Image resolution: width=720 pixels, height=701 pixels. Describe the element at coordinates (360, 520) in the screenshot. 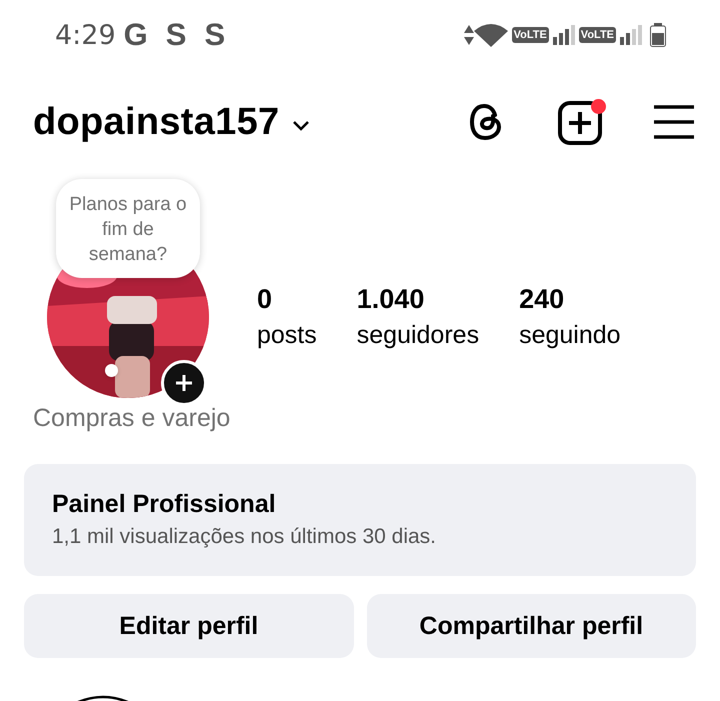

I see `dashboard-card: Painel Profissional 1,1 mil visualizações nos últimos 30 dias.` at that location.